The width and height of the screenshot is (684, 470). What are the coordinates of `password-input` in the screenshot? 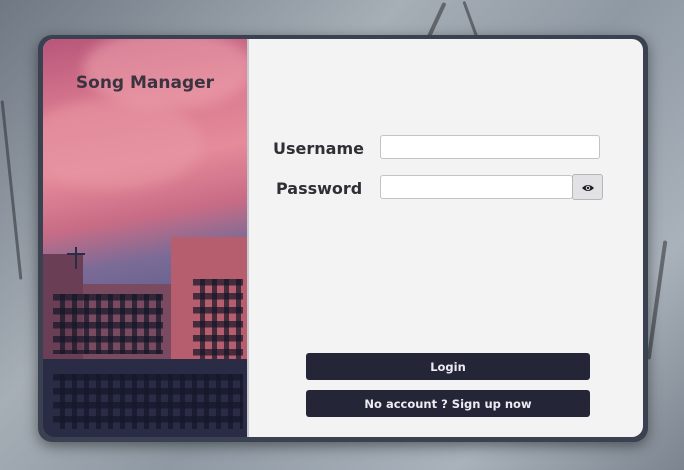 It's located at (476, 187).